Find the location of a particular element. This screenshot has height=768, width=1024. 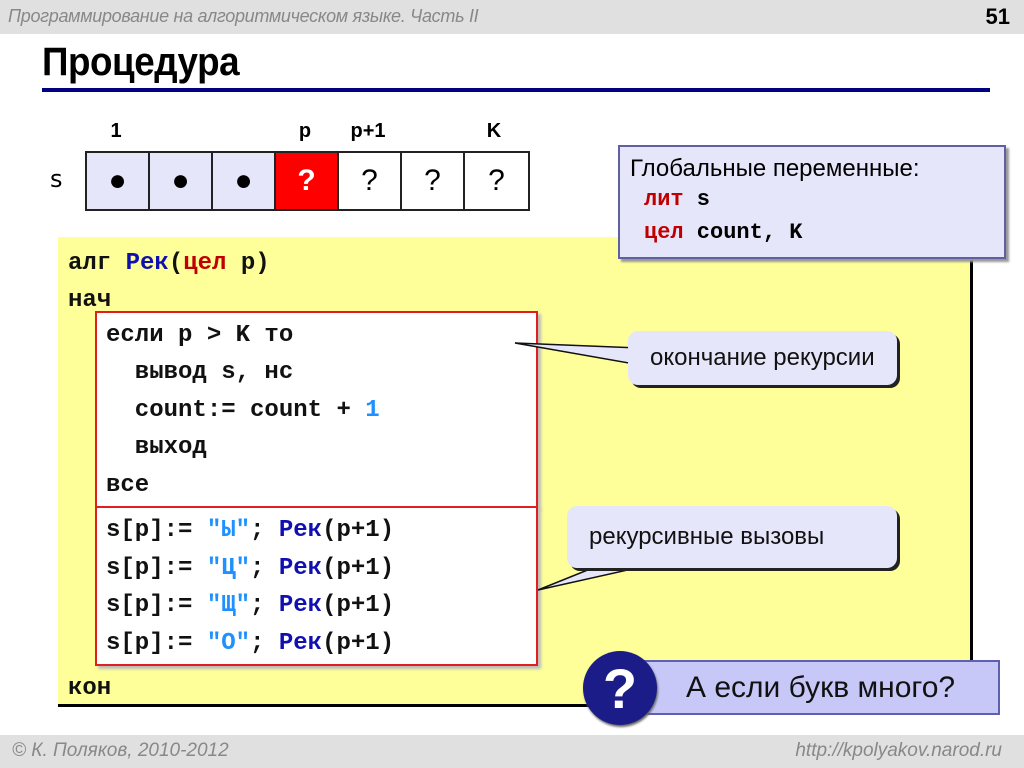

question-icon: ? is located at coordinates (620, 688).